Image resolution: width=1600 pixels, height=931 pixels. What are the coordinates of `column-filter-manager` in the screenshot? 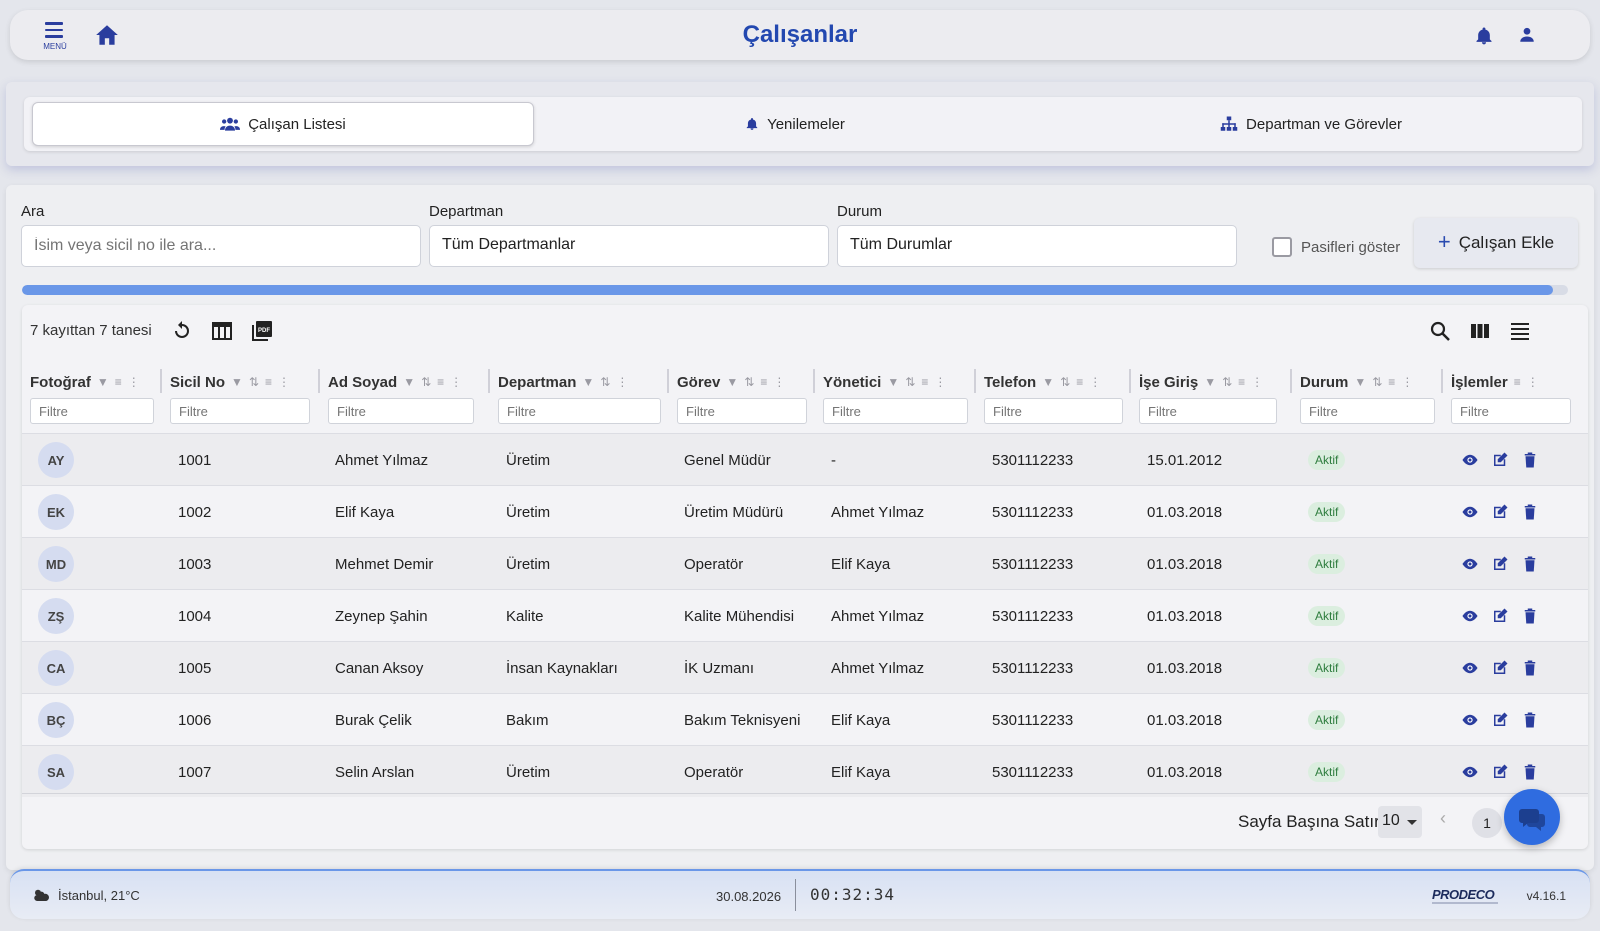 It's located at (895, 411).